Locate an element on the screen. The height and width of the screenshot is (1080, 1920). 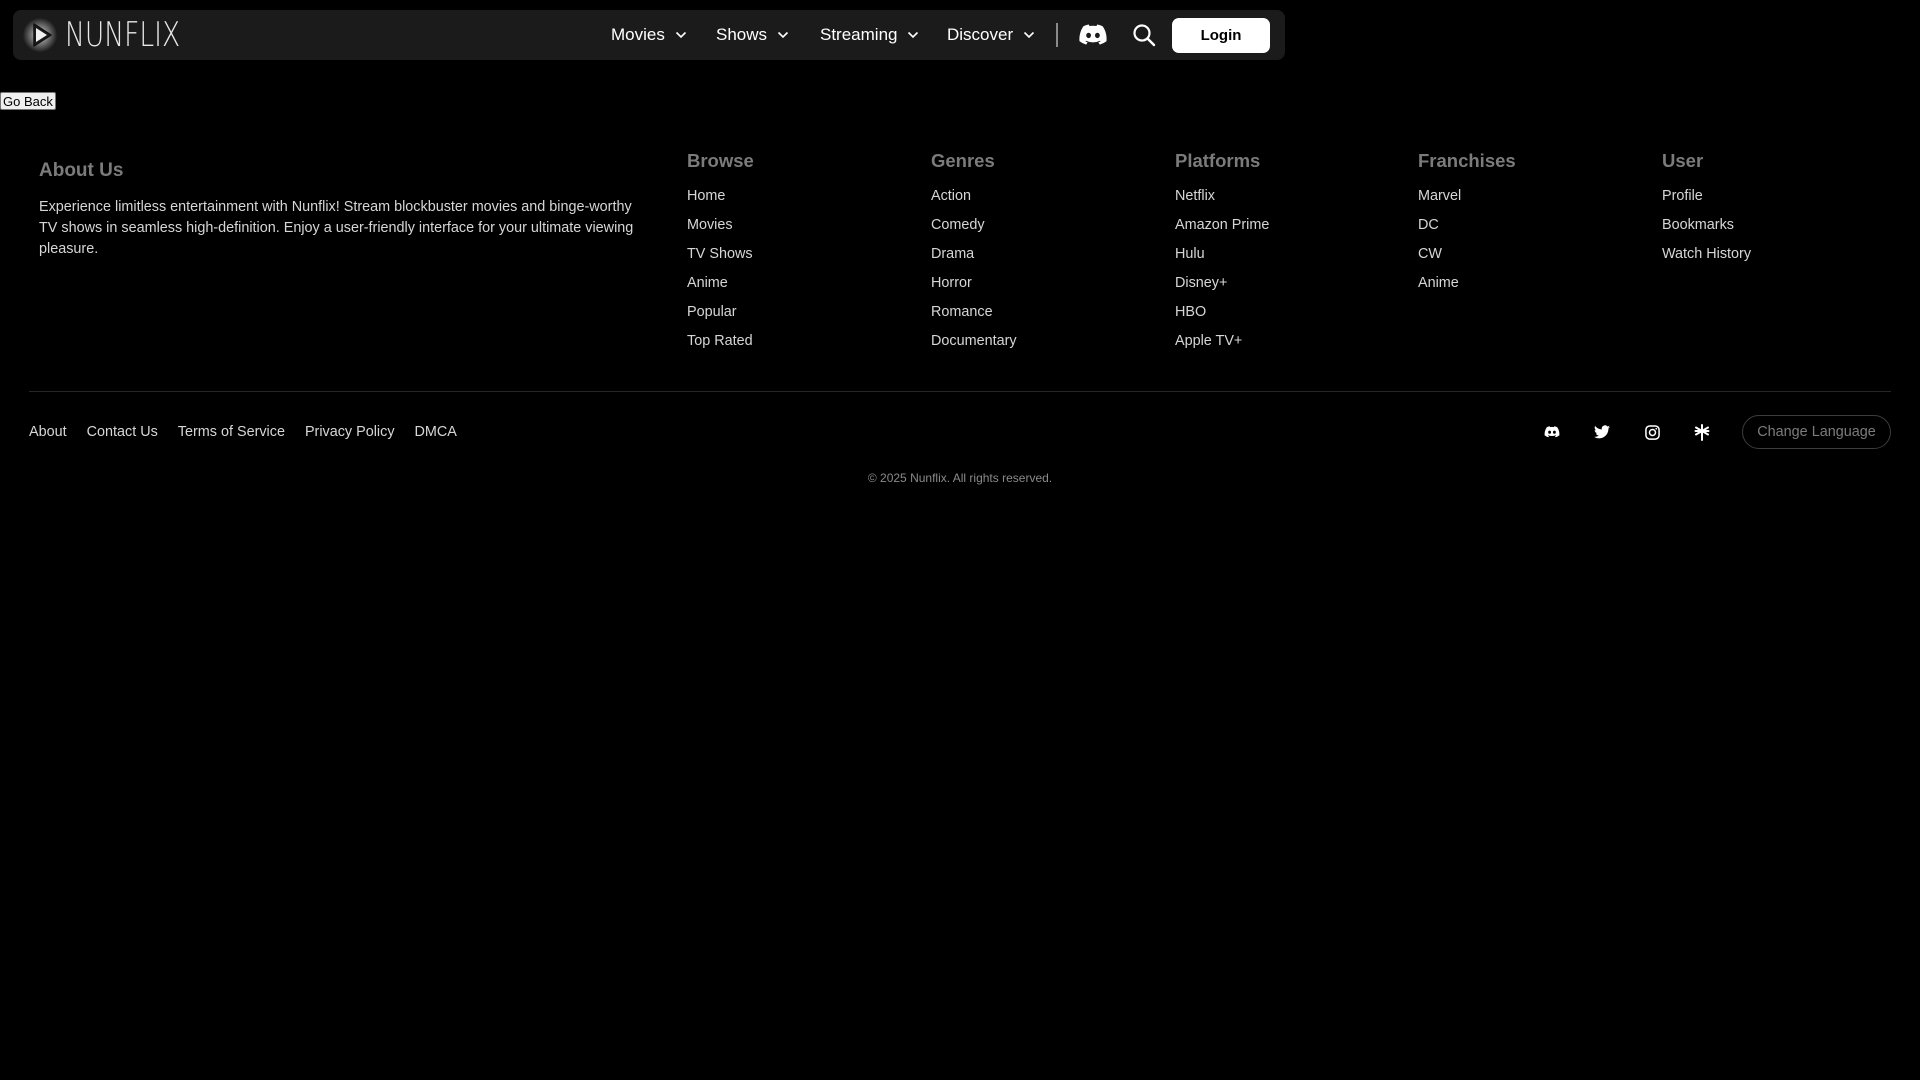
nav-streaming-label: Streaming is located at coordinates (859, 34).